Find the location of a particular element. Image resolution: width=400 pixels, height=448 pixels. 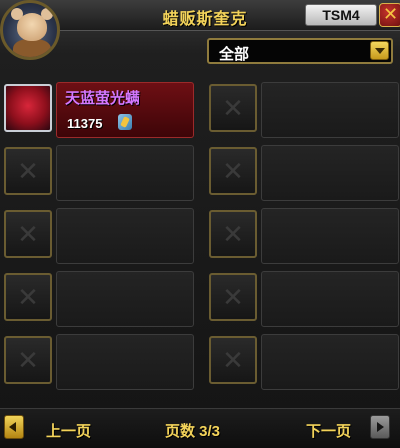

next-page-button is located at coordinates (380, 427).